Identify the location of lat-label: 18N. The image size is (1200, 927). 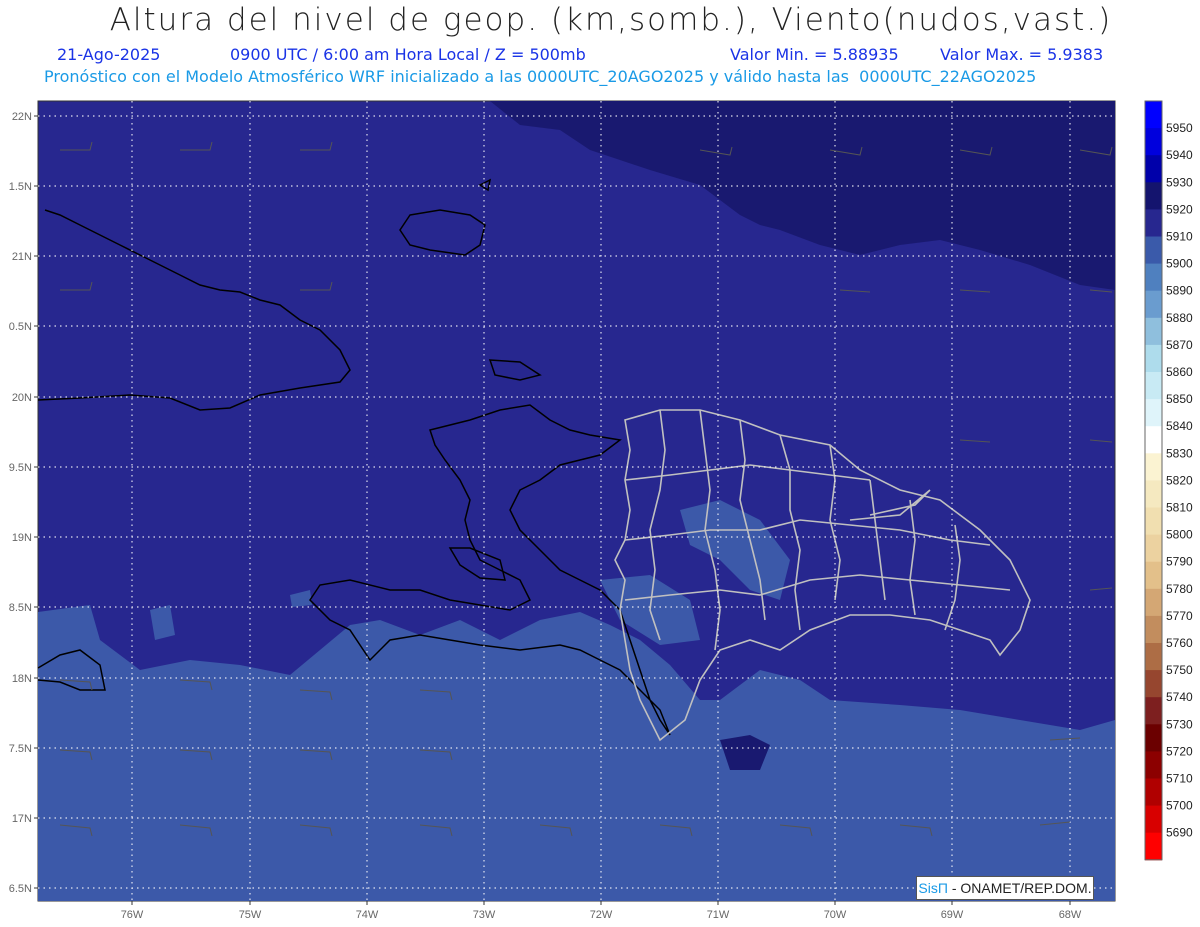
(22, 679).